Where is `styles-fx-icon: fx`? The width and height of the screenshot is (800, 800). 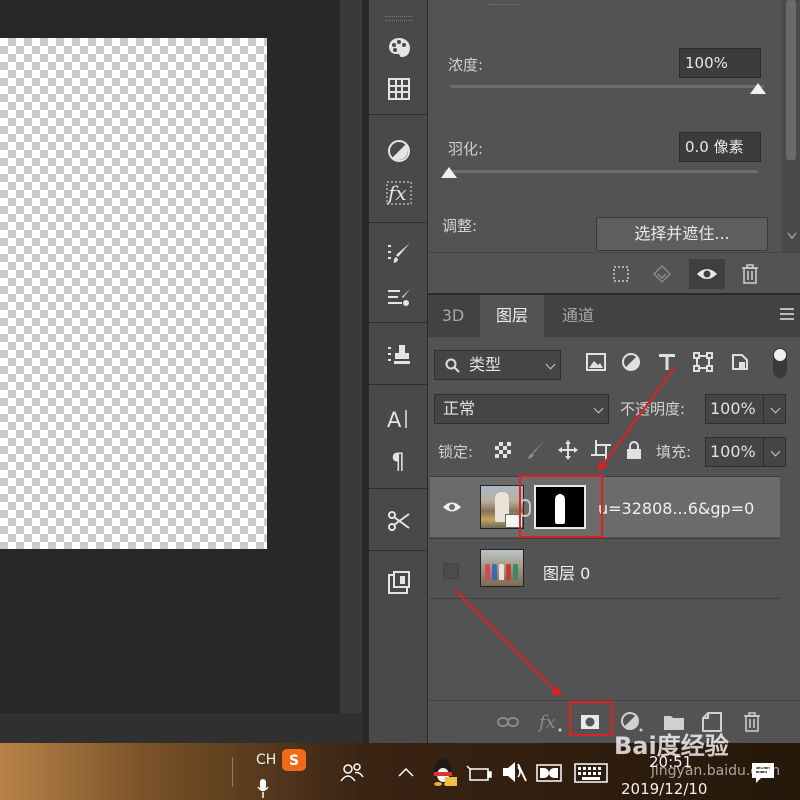 styles-fx-icon: fx is located at coordinates (399, 193).